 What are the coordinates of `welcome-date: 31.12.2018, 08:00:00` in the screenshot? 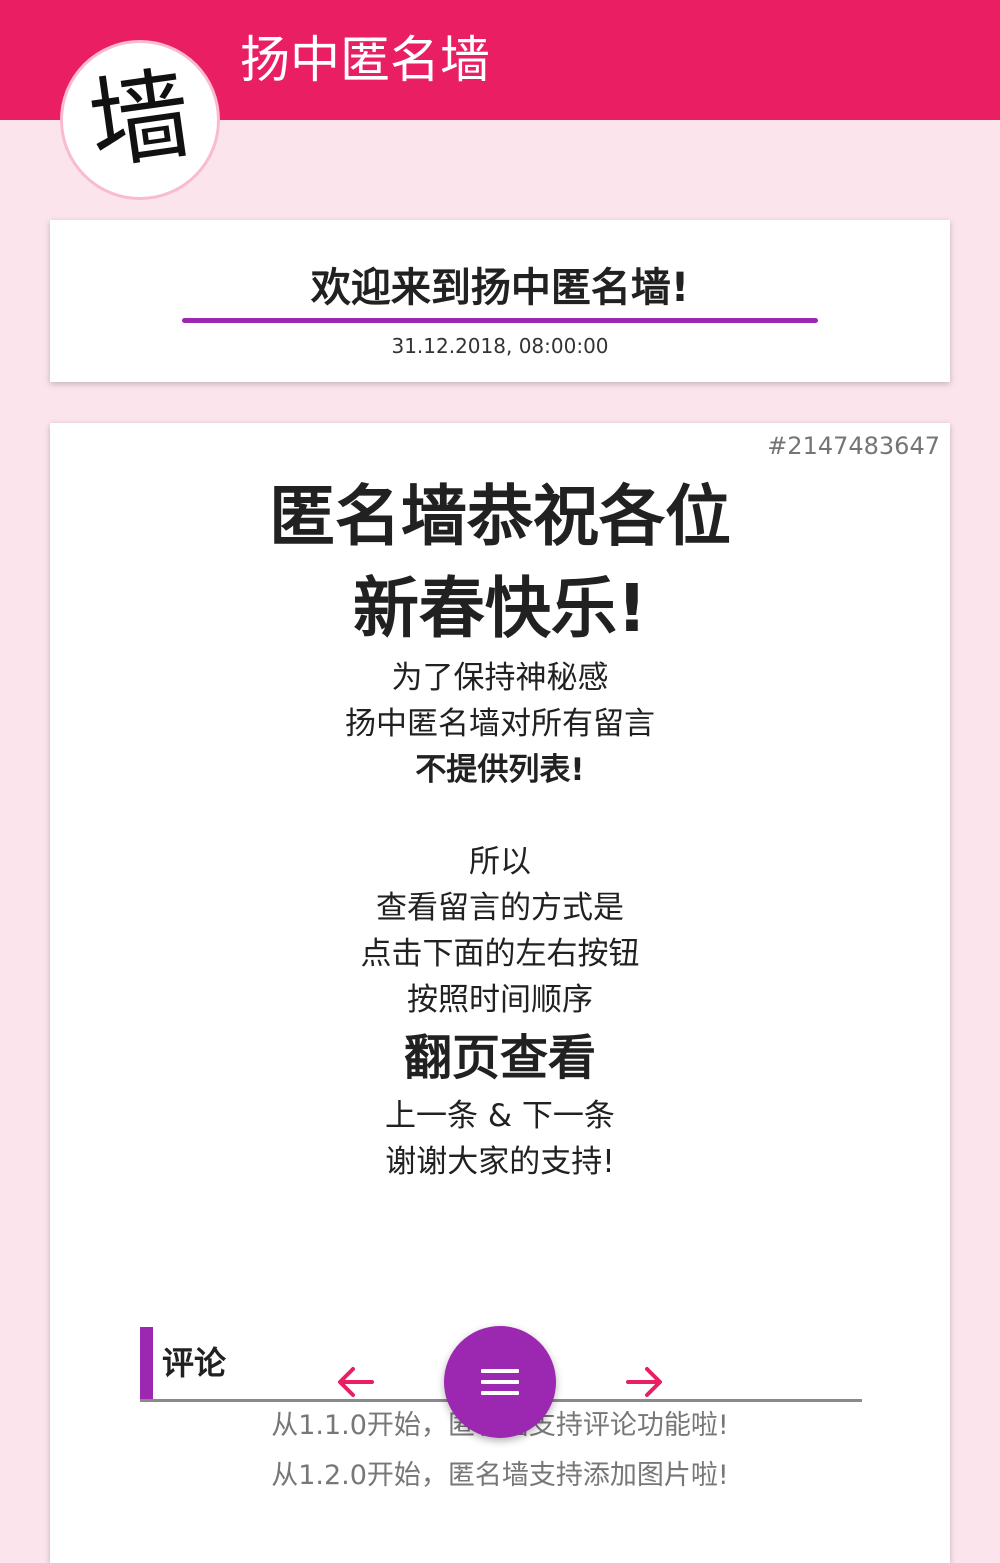 It's located at (500, 346).